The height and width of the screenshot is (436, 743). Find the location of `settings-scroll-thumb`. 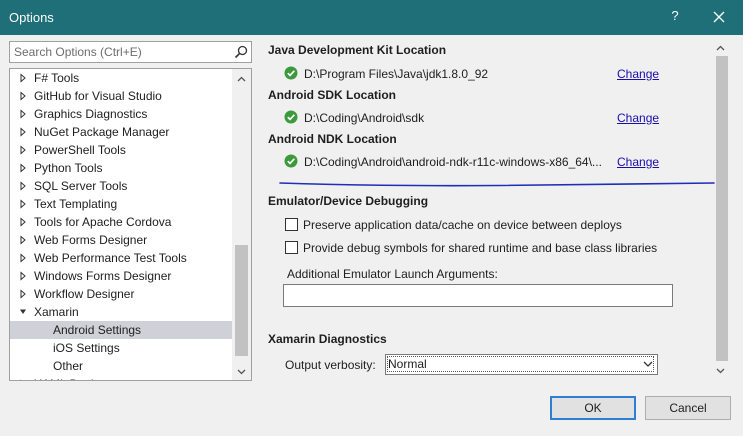

settings-scroll-thumb is located at coordinates (722, 208).